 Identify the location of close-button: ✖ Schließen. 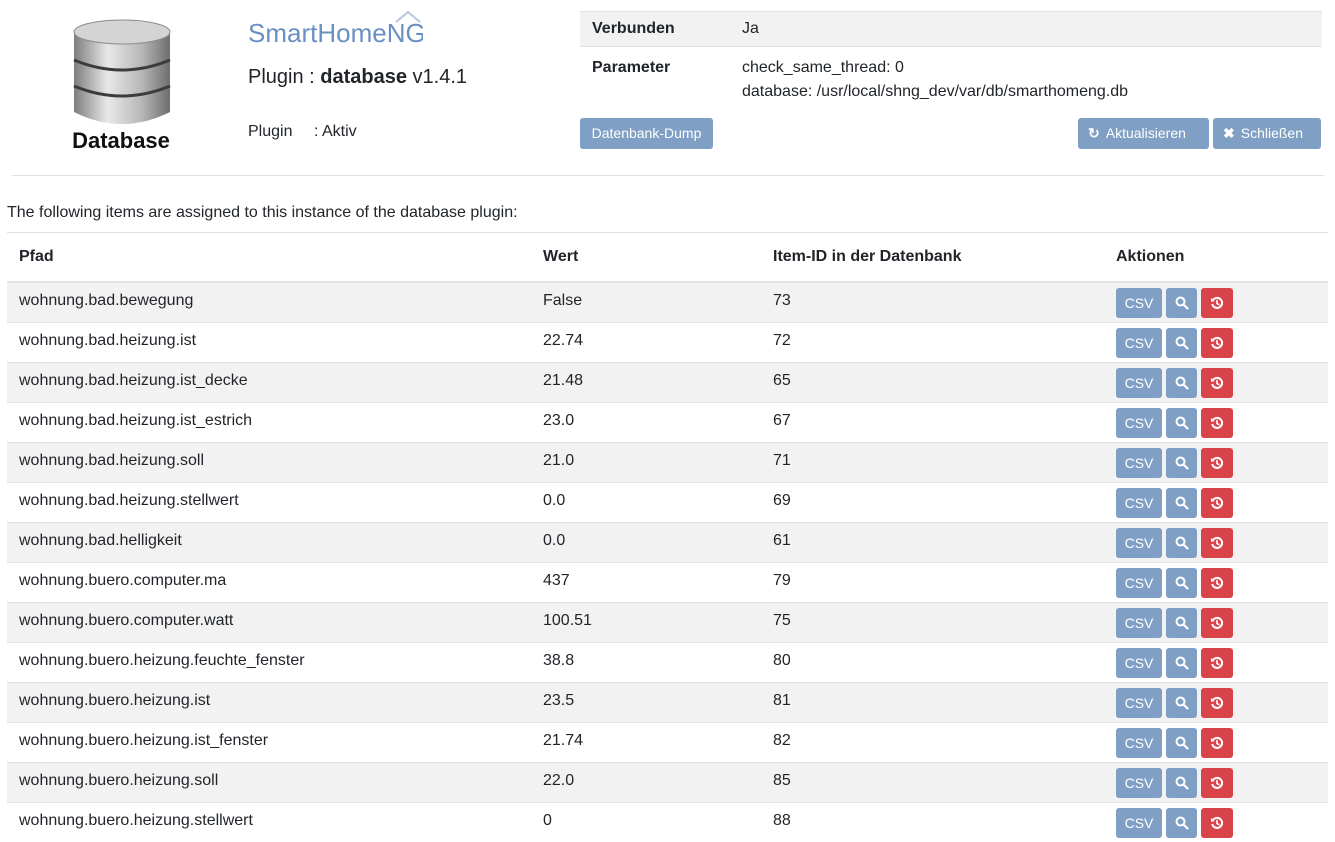
(1267, 133).